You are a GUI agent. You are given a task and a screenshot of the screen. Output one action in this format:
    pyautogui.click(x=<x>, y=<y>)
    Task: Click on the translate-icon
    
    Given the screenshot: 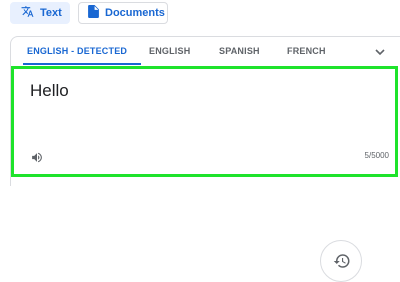 What is the action you would take?
    pyautogui.click(x=27, y=13)
    